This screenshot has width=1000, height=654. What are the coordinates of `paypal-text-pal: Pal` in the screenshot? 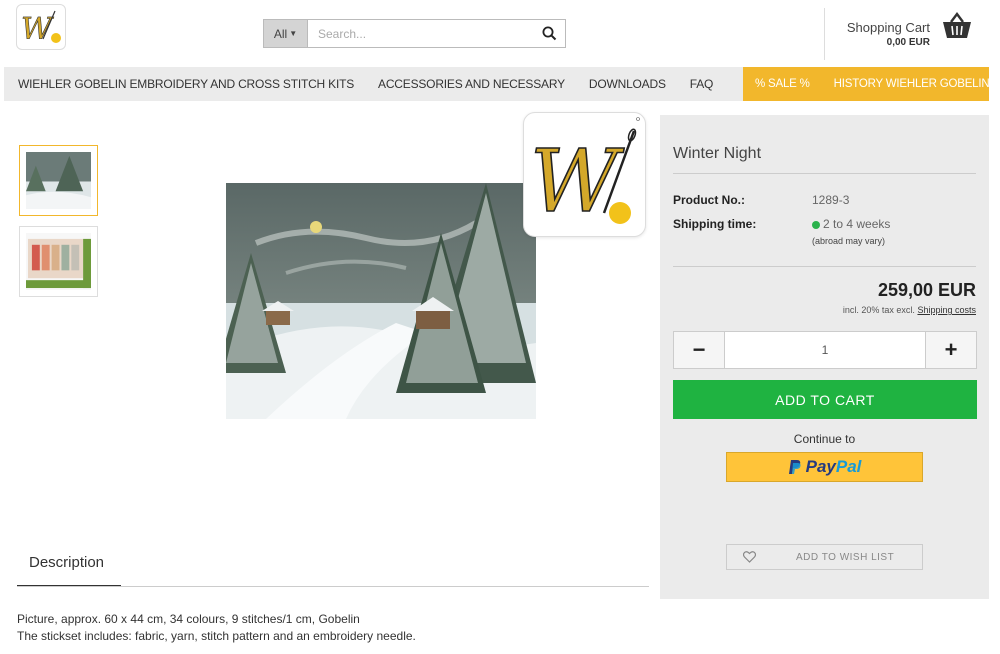 It's located at (848, 466).